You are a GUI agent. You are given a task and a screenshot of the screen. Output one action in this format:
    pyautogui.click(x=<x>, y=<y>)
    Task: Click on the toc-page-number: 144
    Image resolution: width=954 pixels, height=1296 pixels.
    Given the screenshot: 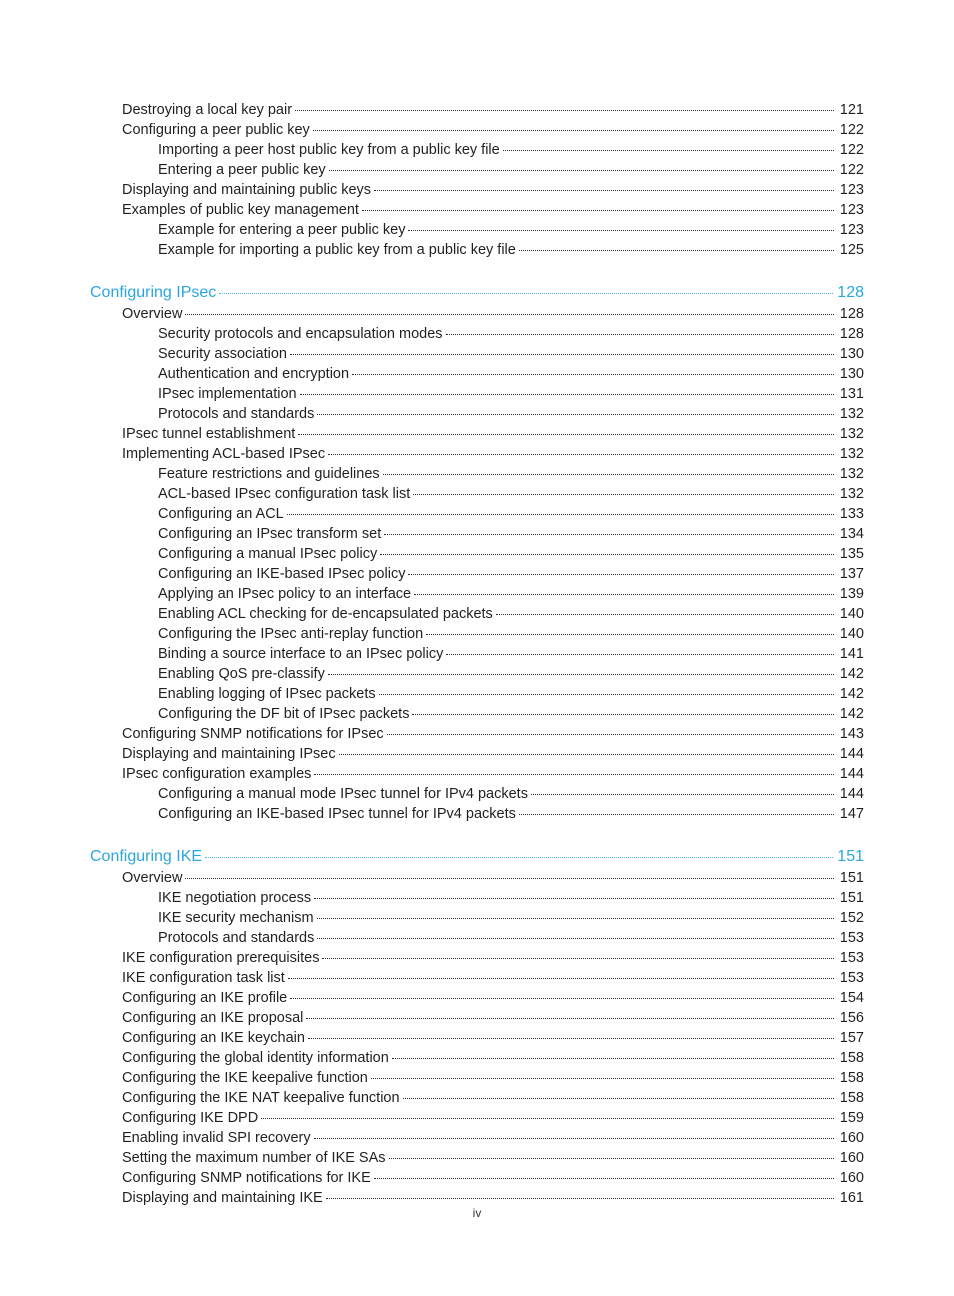 What is the action you would take?
    pyautogui.click(x=849, y=794)
    